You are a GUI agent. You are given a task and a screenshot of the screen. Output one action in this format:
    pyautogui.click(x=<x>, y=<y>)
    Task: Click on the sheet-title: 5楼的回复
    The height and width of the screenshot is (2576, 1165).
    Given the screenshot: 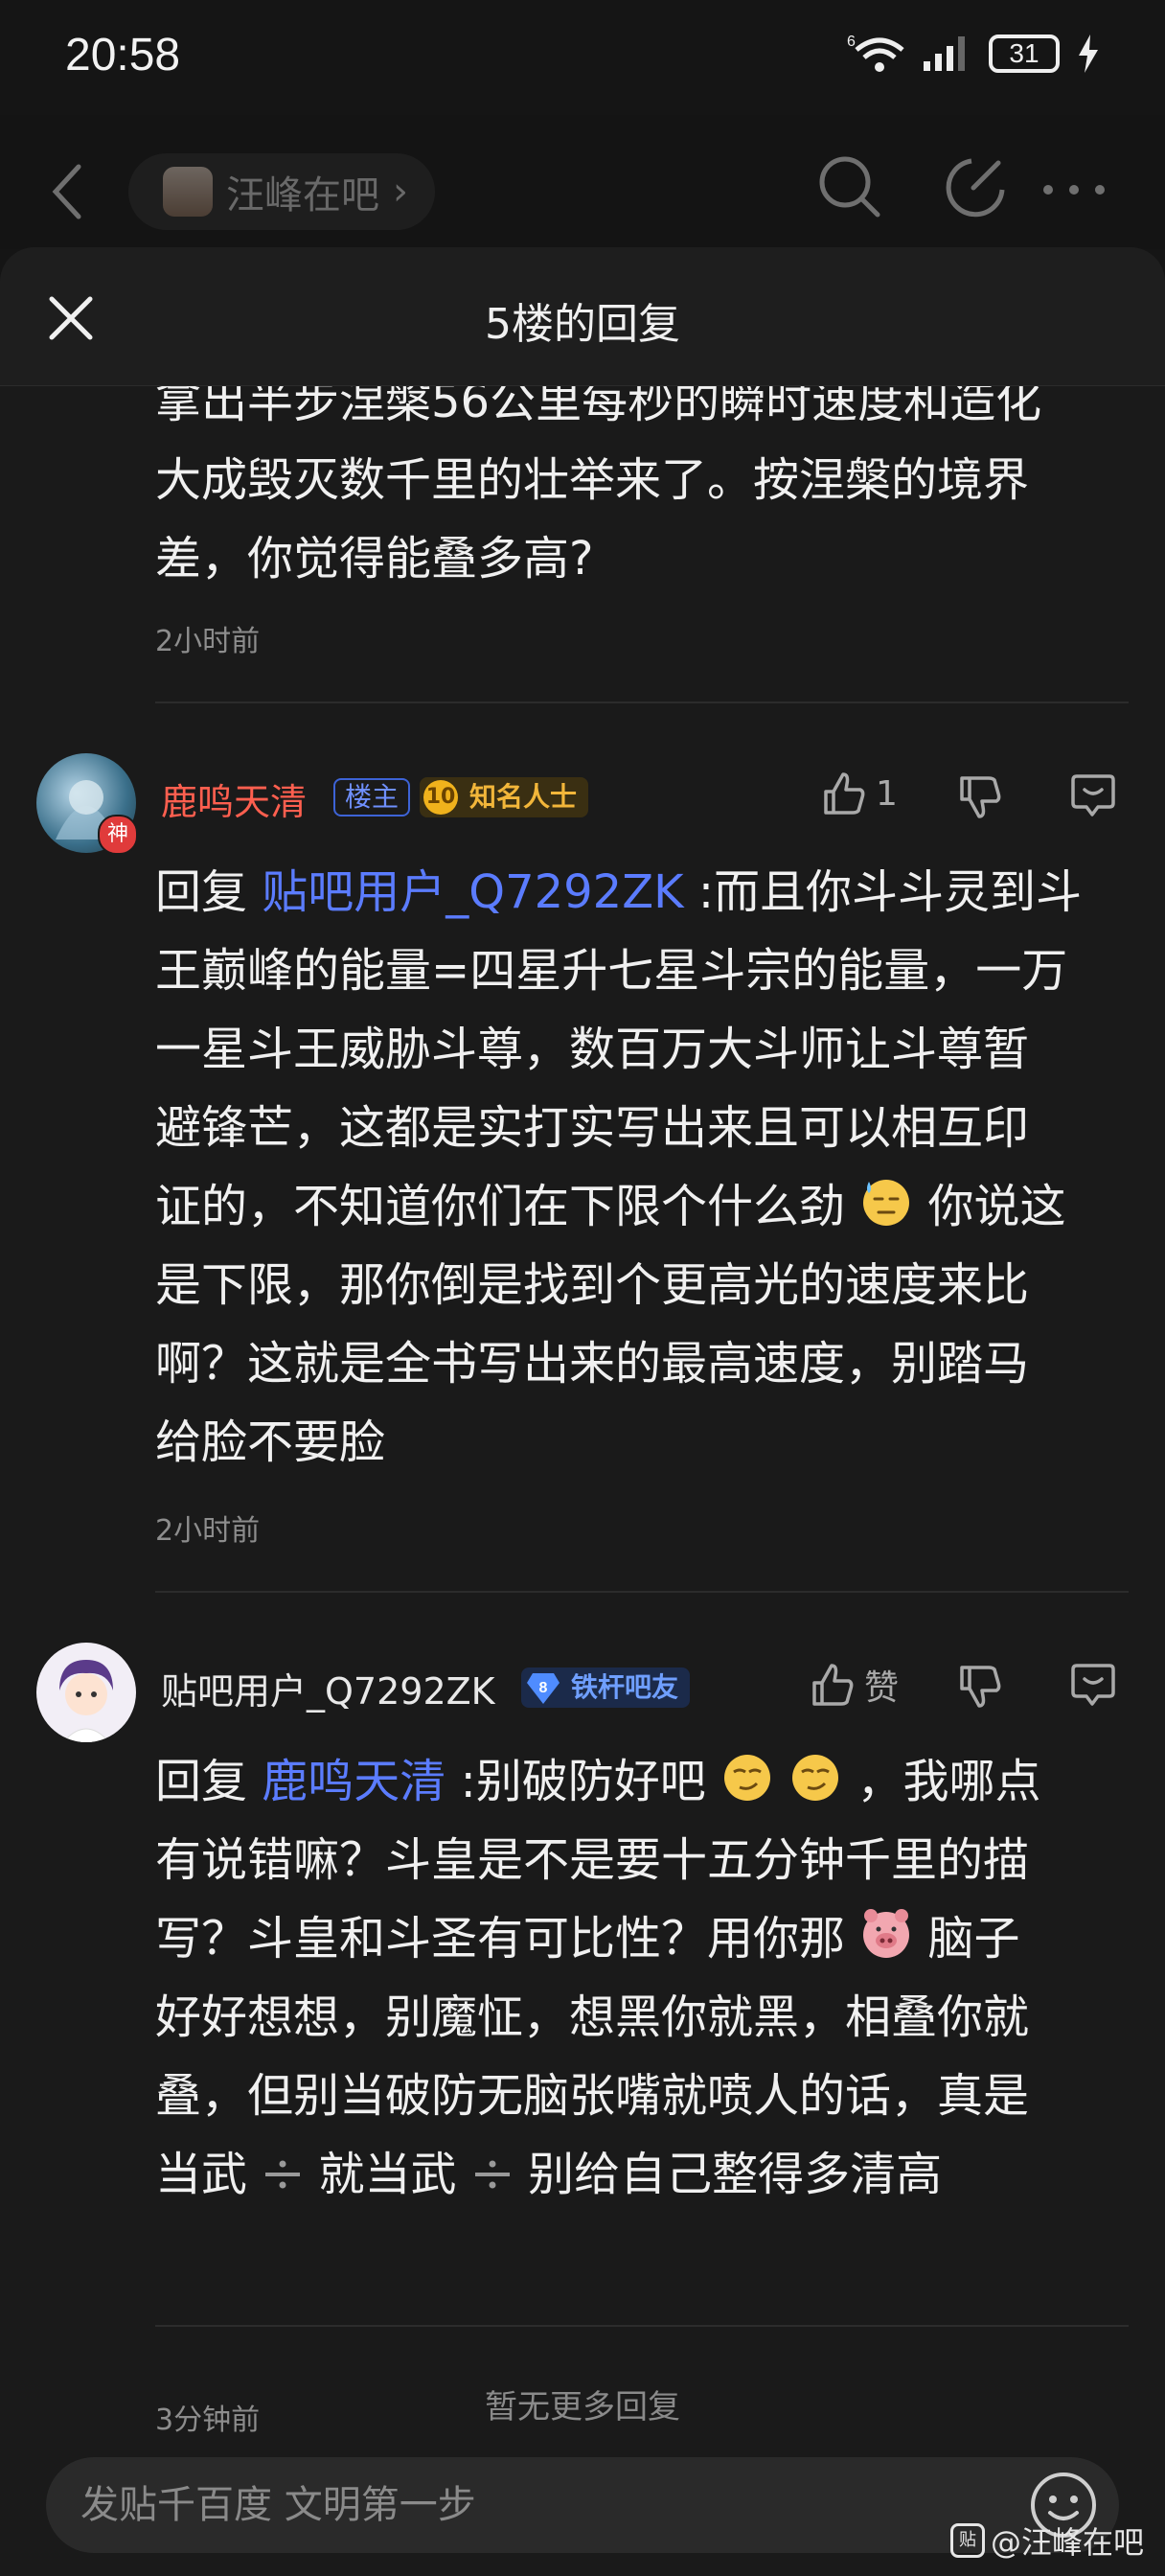 What is the action you would take?
    pyautogui.click(x=582, y=324)
    